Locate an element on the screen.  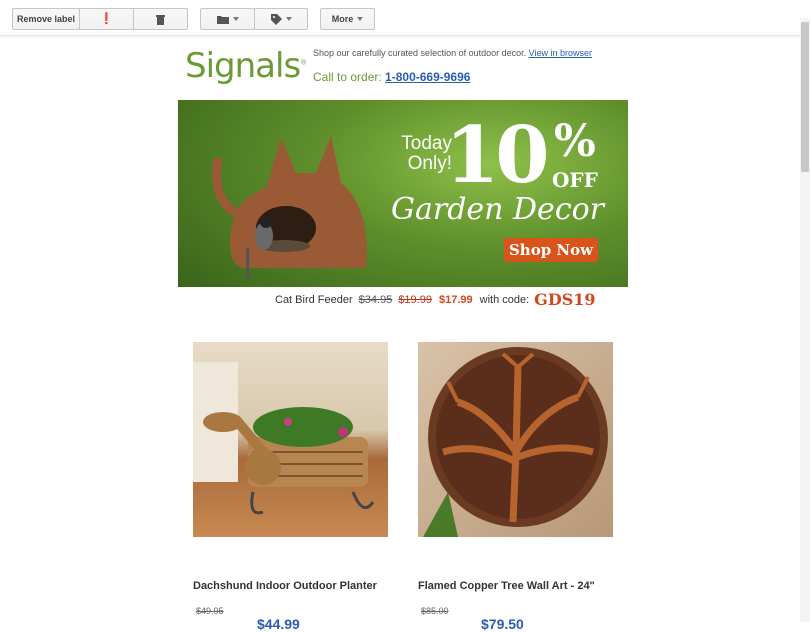
scrollbar-thumb is located at coordinates (805, 97).